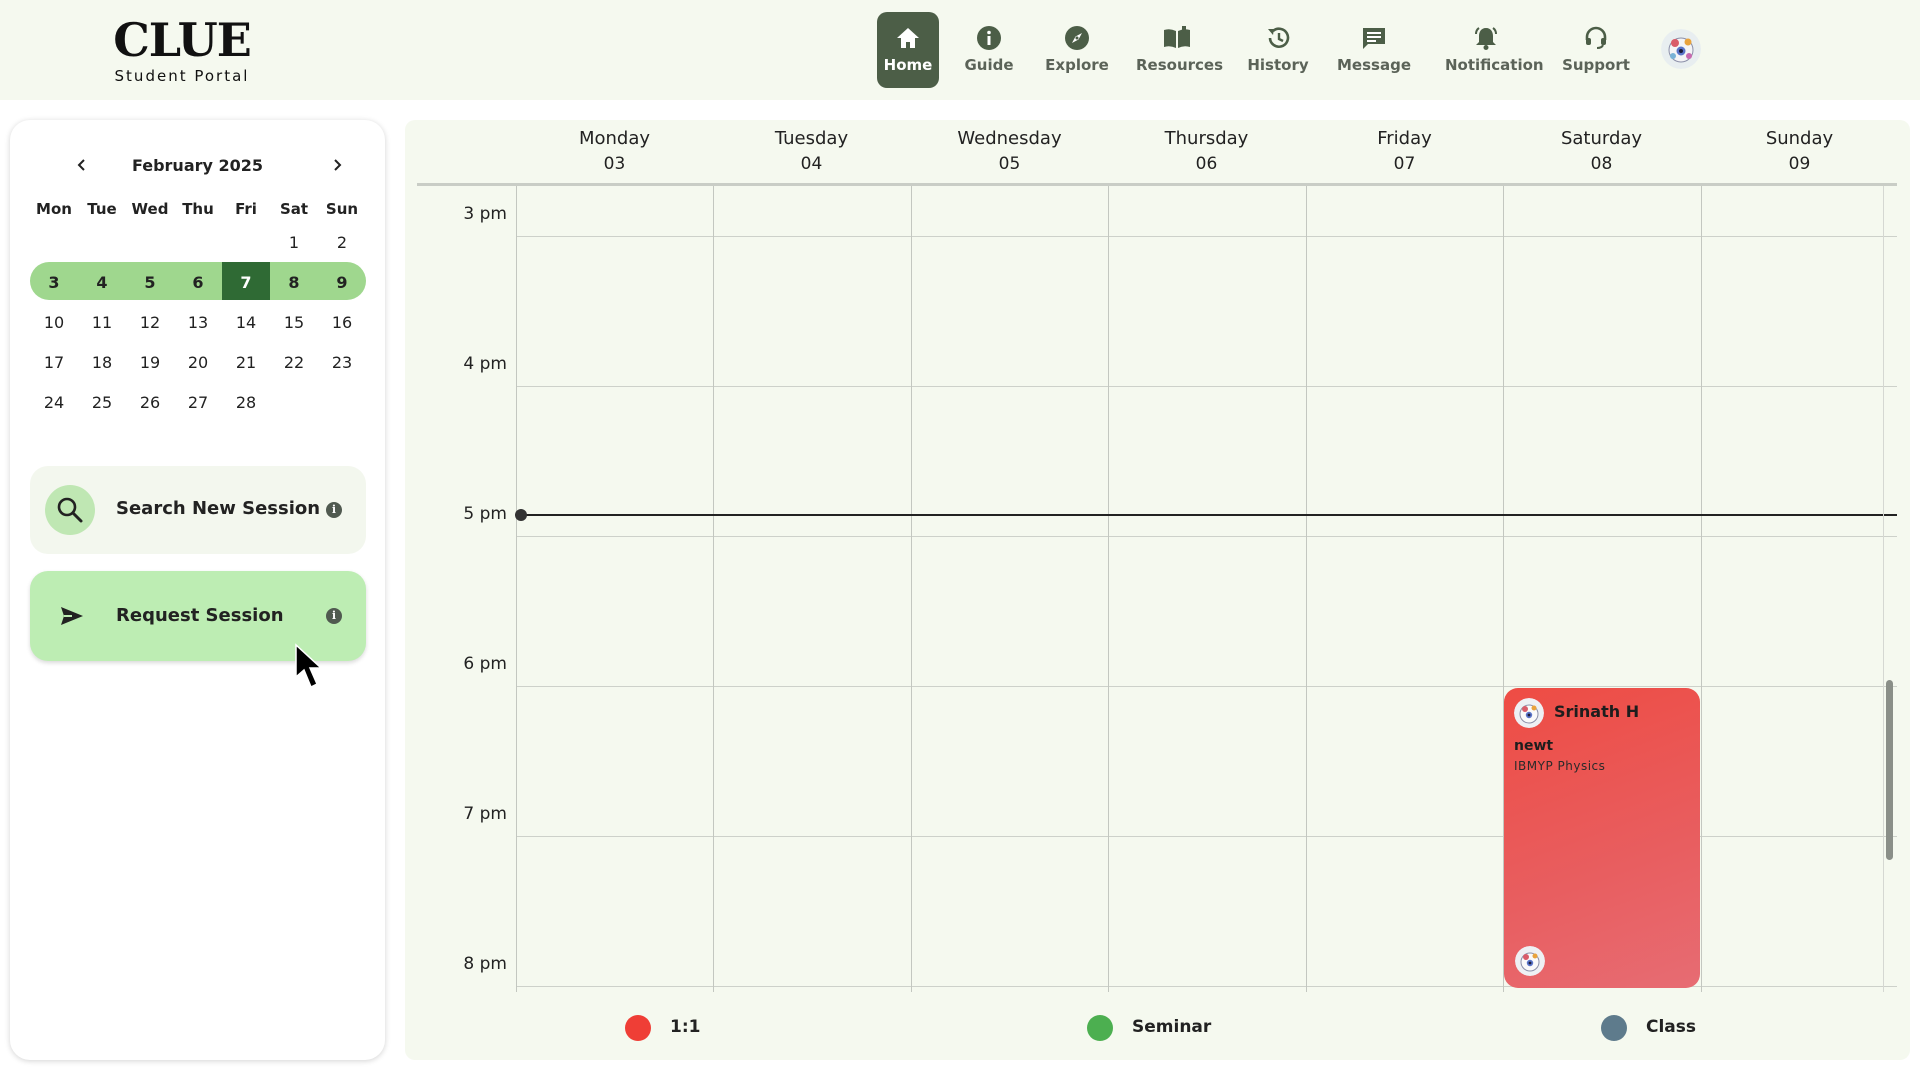  I want to click on chevron-right-icon, so click(338, 165).